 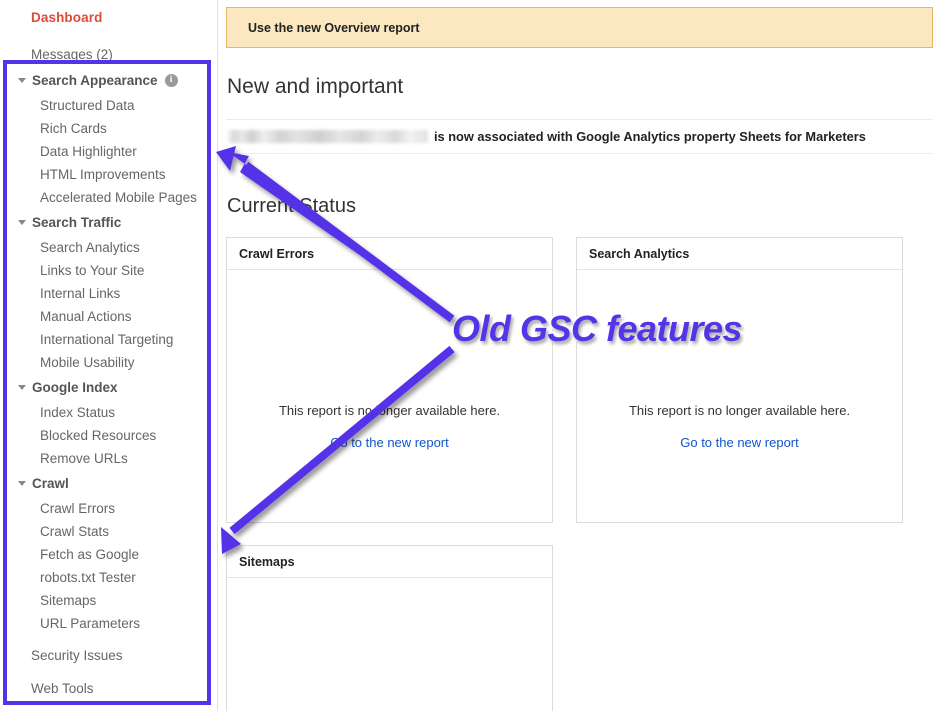 What do you see at coordinates (108, 105) in the screenshot?
I see `sidebar-item-structured-data: Structured Data` at bounding box center [108, 105].